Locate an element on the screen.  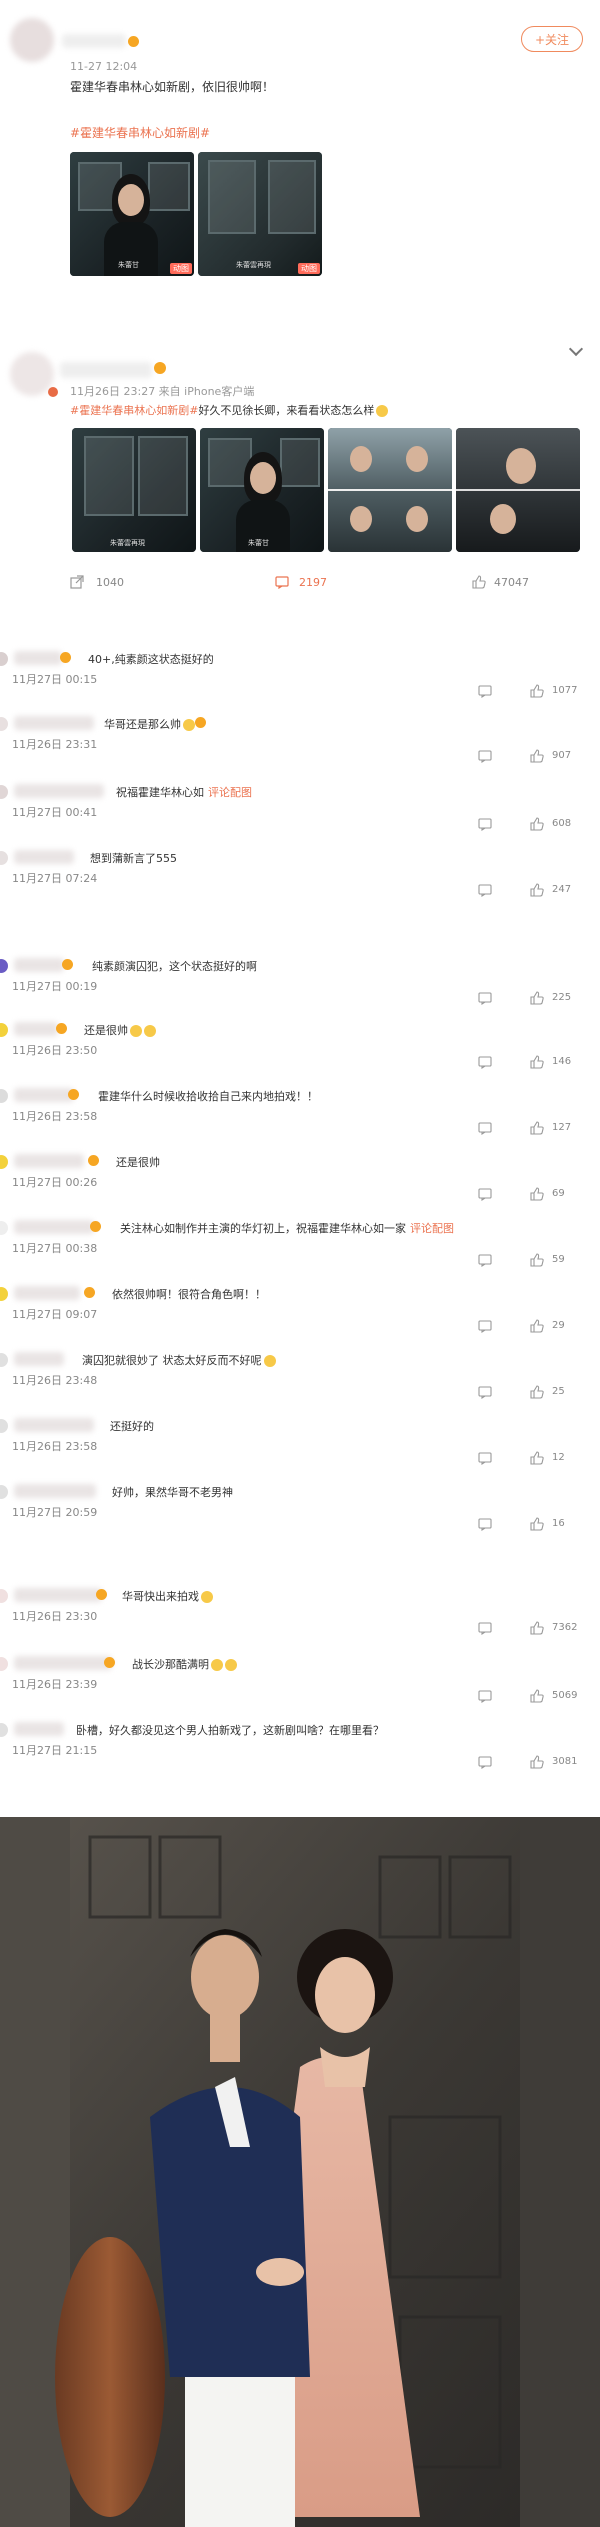
comment-time: 11月27日 21:15 is located at coordinates (55, 1750).